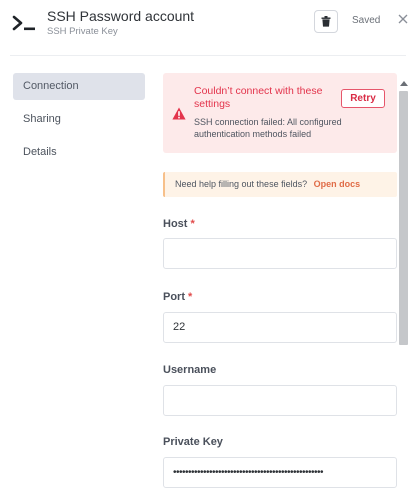 This screenshot has height=499, width=416. Describe the element at coordinates (190, 370) in the screenshot. I see `username-label: Username` at that location.